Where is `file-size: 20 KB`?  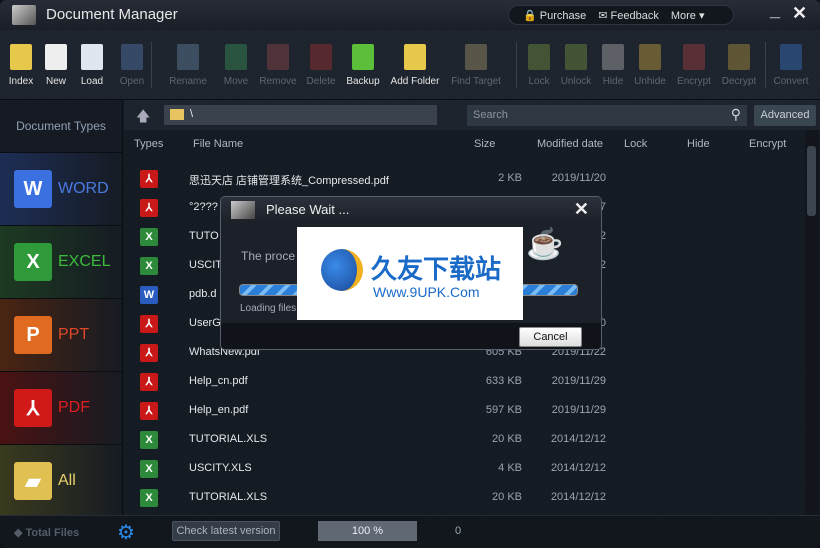 file-size: 20 KB is located at coordinates (507, 439).